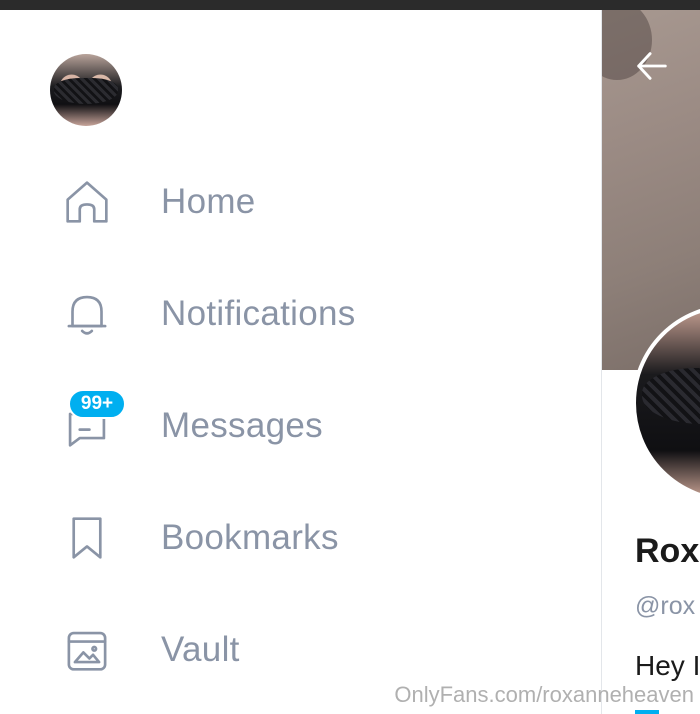 Image resolution: width=700 pixels, height=714 pixels. Describe the element at coordinates (87, 650) in the screenshot. I see `vault-icon` at that location.